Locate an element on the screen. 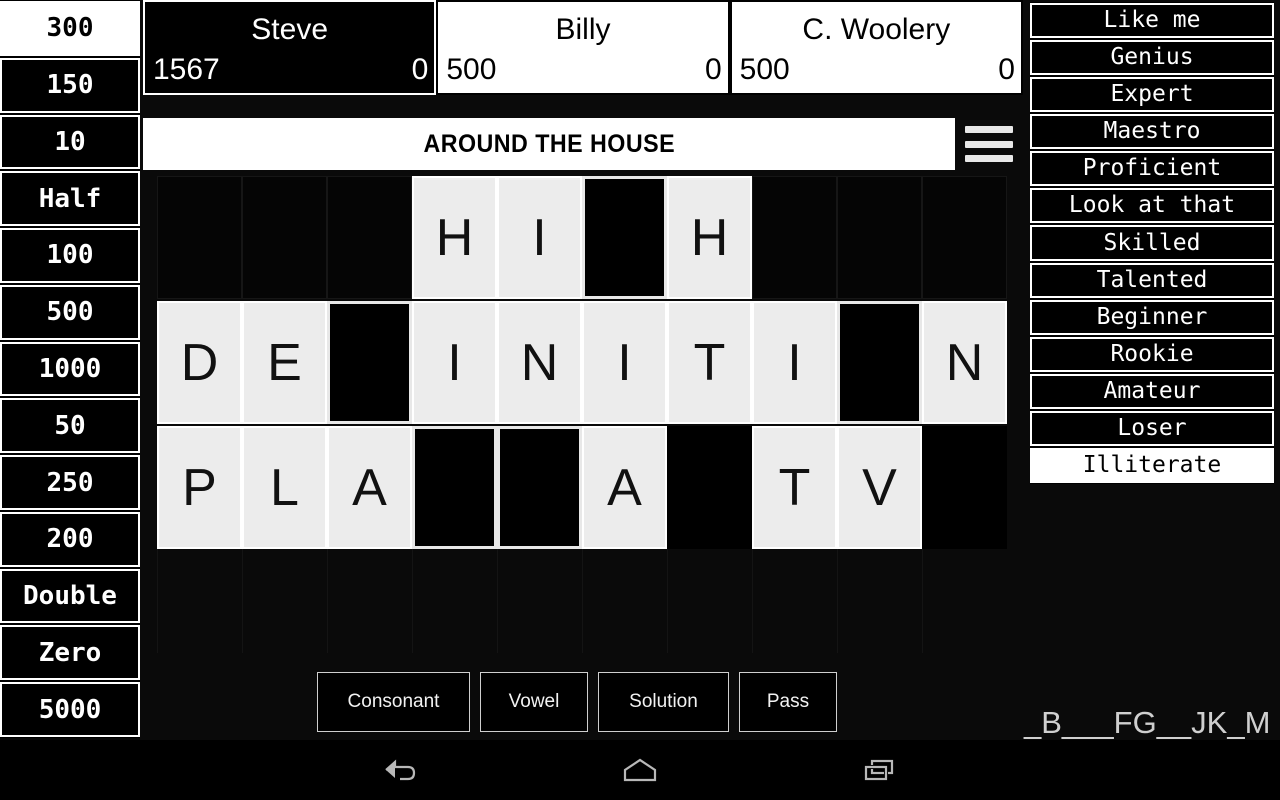 The image size is (1280, 800). wheel-value-cell: 200 is located at coordinates (70, 539).